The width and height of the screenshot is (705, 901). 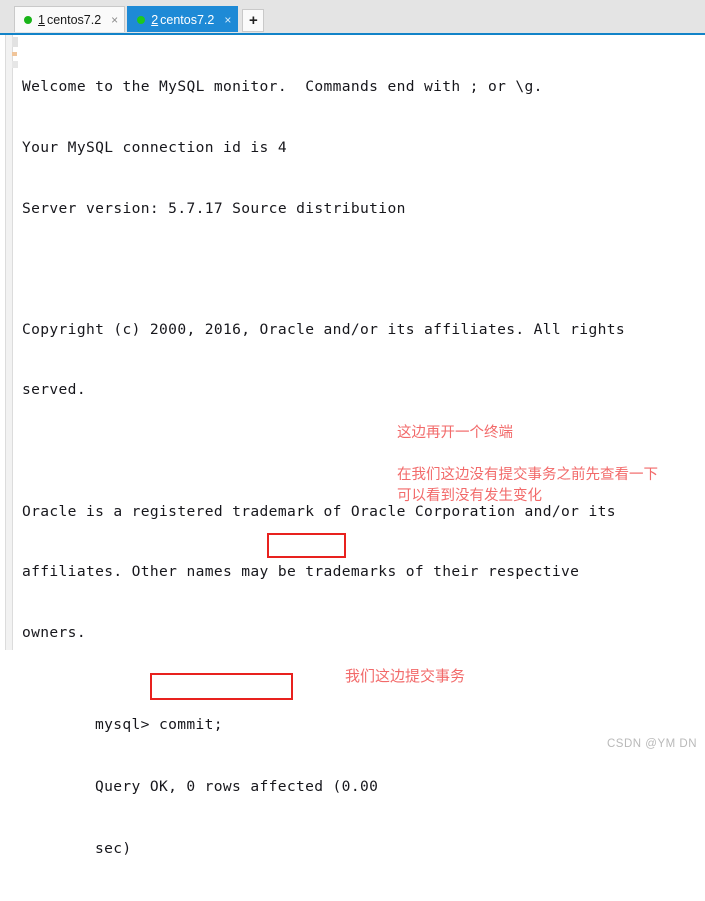 I want to click on tab-1-centos72: 1 centos7.2 ×, so click(x=70, y=19).